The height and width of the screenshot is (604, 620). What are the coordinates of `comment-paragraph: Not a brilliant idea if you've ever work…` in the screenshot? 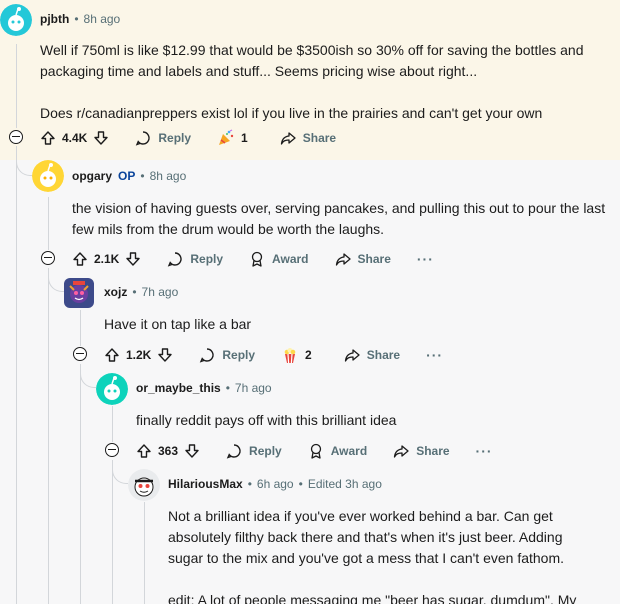 It's located at (366, 537).